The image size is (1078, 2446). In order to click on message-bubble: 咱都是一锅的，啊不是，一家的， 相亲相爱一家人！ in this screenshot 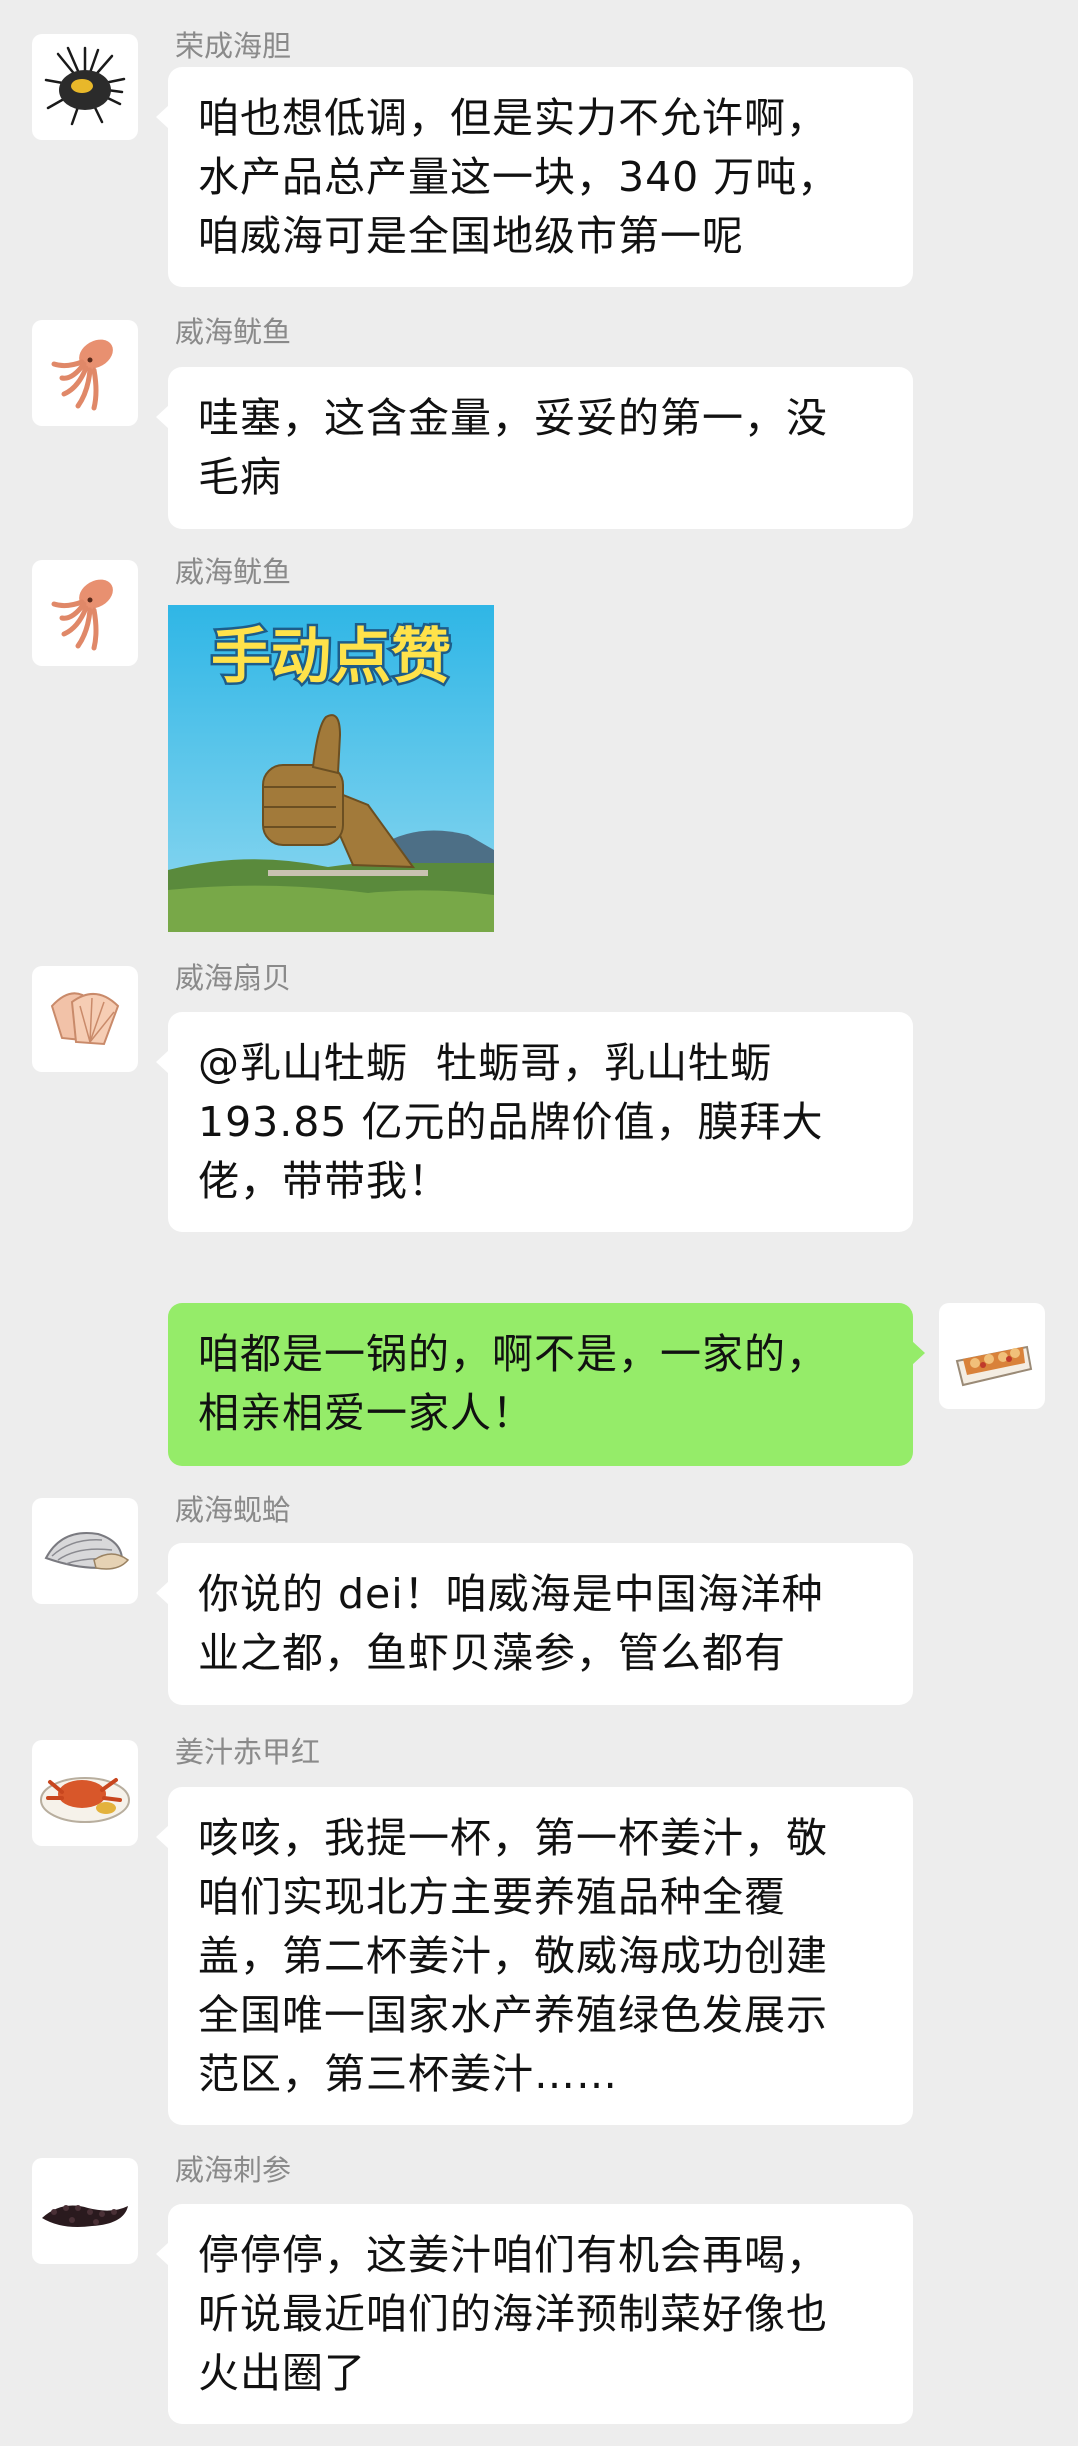, I will do `click(546, 1384)`.